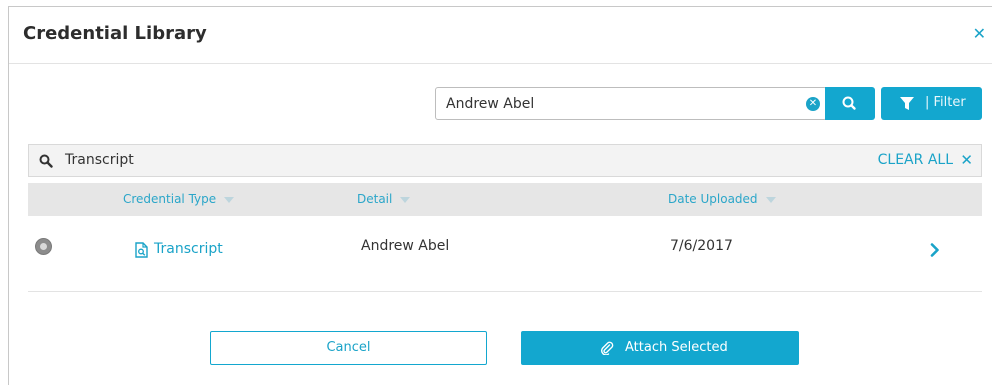 Image resolution: width=993 pixels, height=385 pixels. I want to click on search-field: ✕, so click(631, 103).